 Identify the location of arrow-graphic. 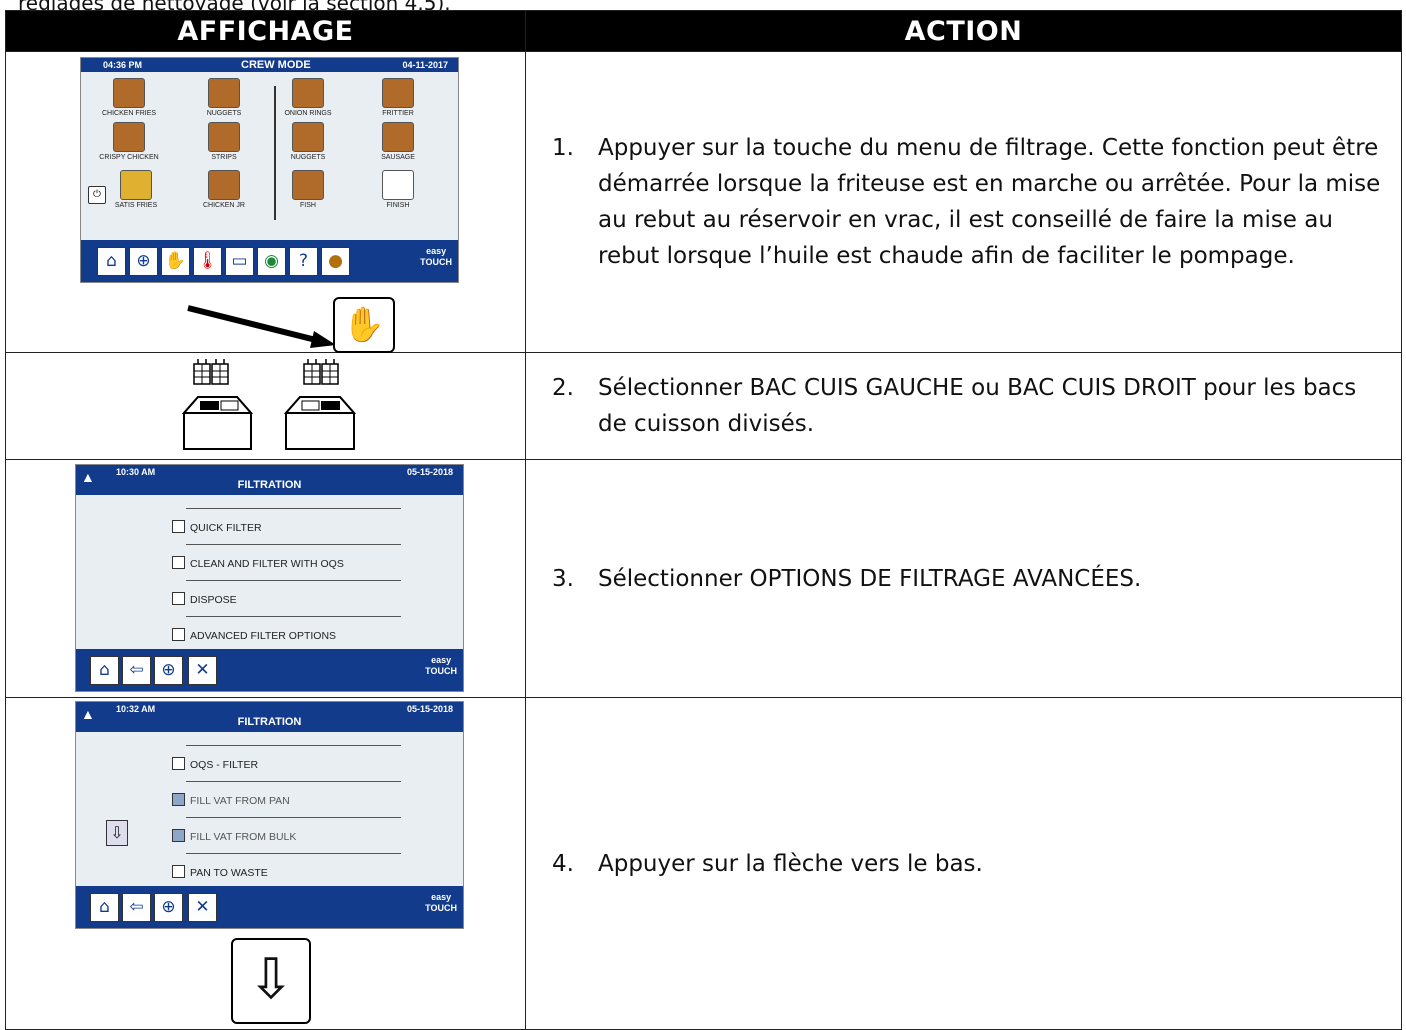
(261, 326).